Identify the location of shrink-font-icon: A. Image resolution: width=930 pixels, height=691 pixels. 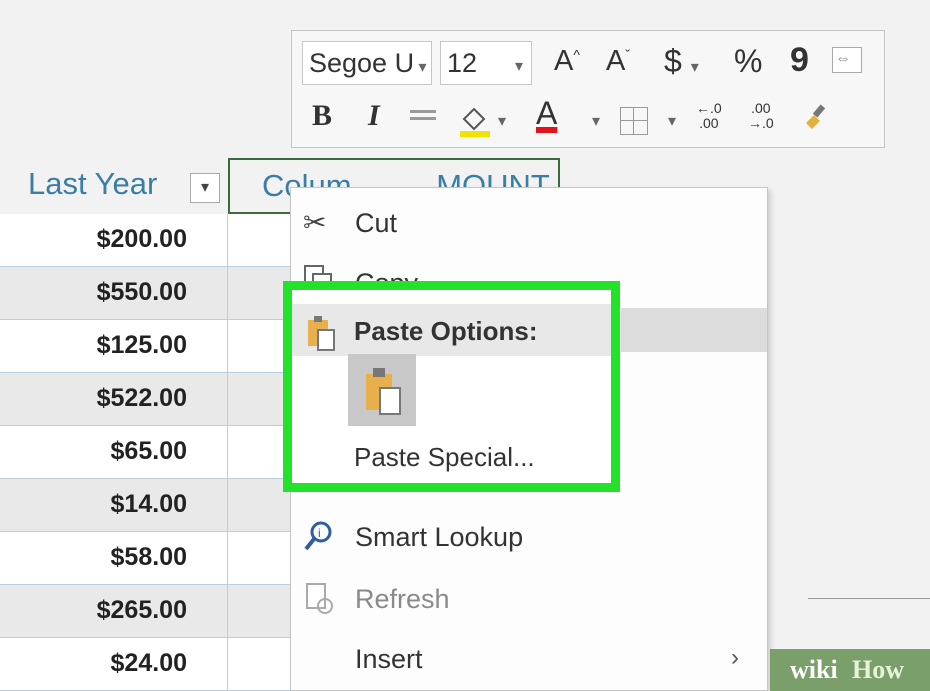
(616, 61).